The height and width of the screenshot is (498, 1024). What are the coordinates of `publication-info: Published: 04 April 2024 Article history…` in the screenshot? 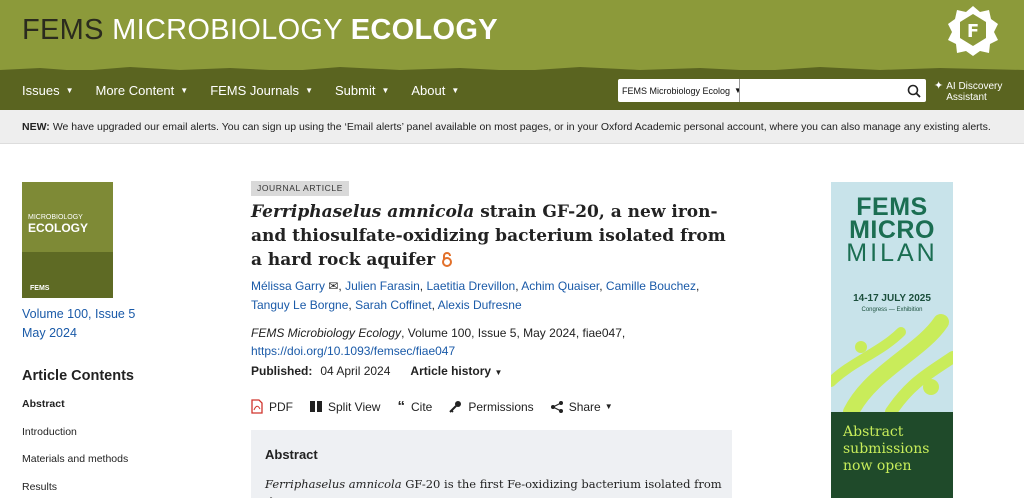 It's located at (376, 371).